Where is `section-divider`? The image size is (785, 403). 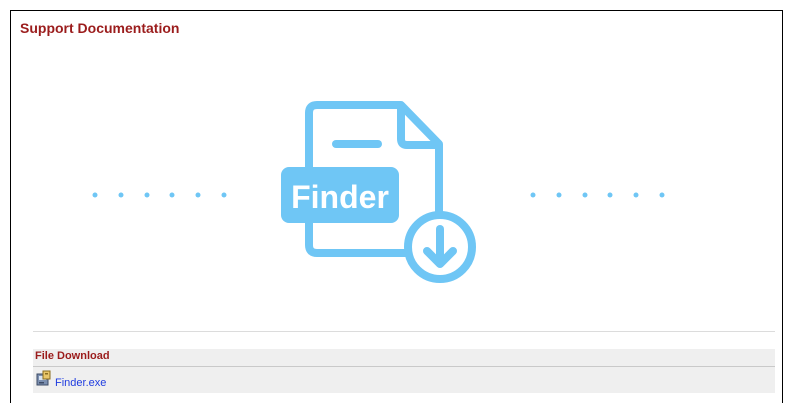
section-divider is located at coordinates (404, 331).